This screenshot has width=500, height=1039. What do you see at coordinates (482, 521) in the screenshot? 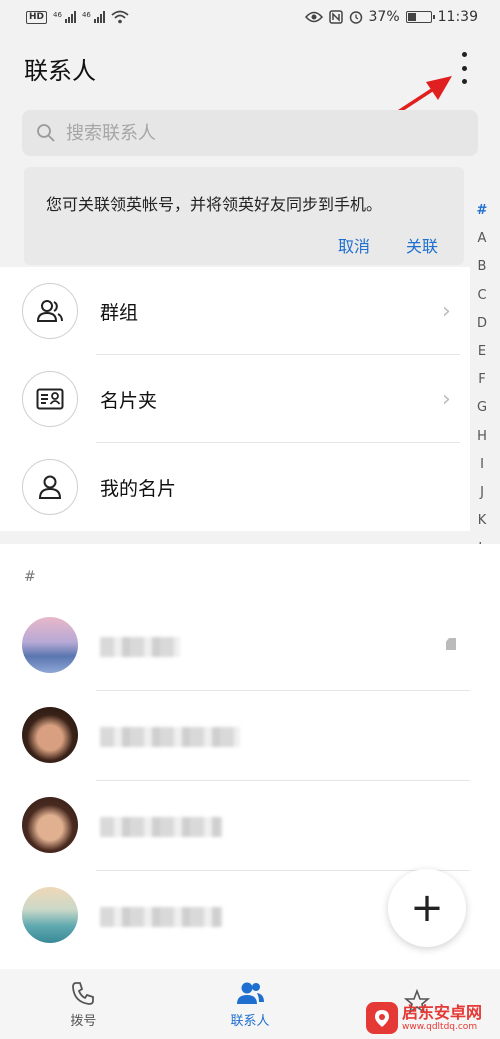
I see `index-letter-k: K` at bounding box center [482, 521].